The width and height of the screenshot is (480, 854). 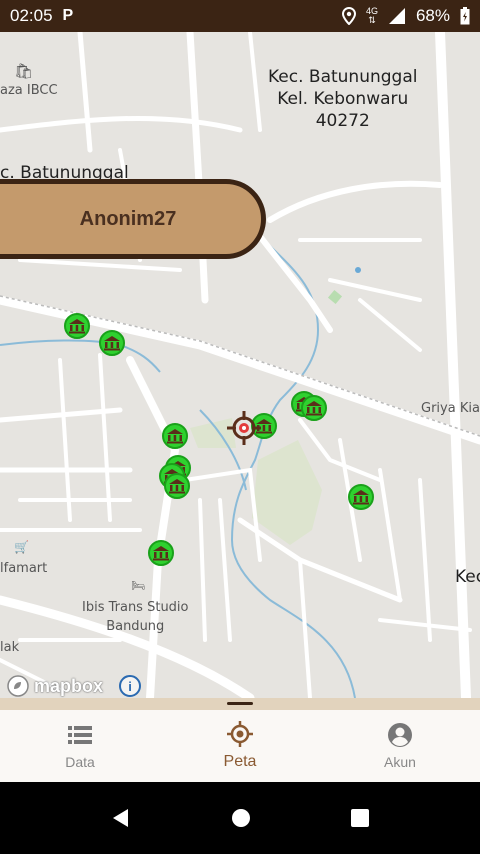 I want to click on system-navigation-bar, so click(x=240, y=818).